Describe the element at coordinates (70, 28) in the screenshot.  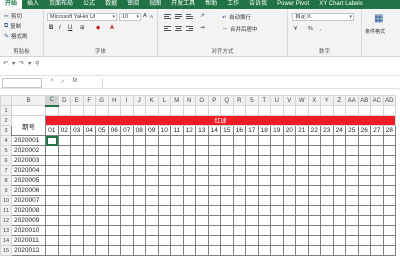
I see `underline-button: U` at that location.